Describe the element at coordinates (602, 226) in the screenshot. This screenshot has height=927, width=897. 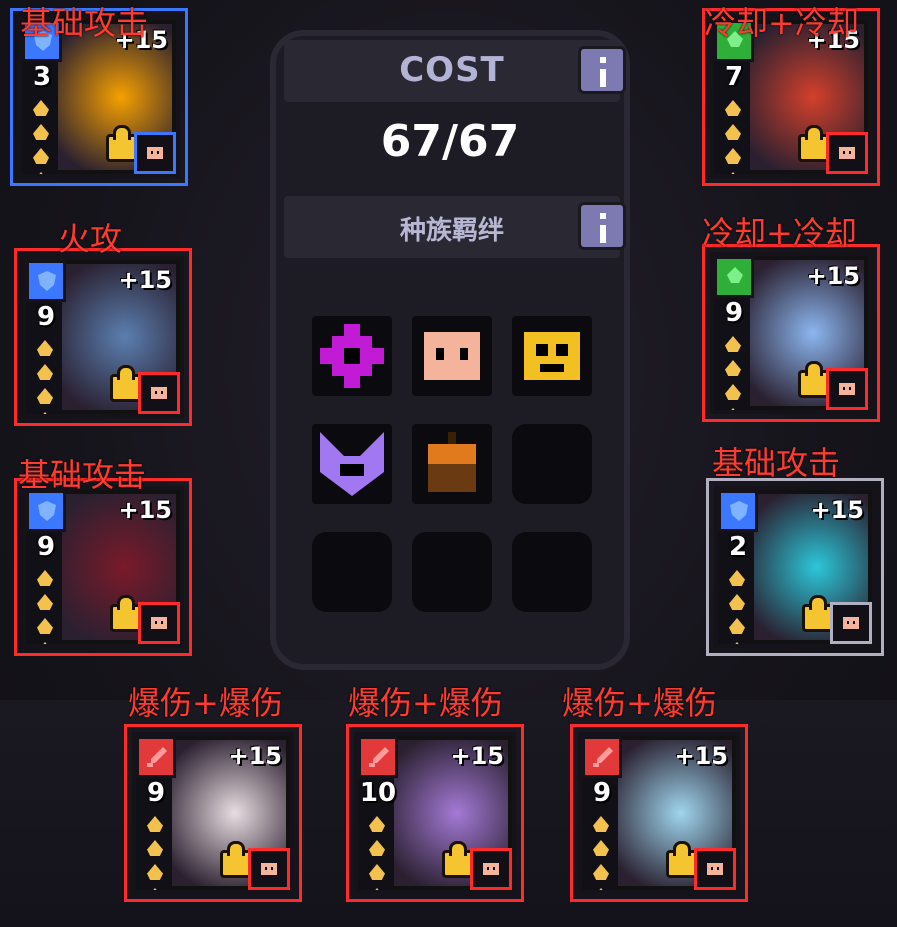
I see `race-info-button` at that location.